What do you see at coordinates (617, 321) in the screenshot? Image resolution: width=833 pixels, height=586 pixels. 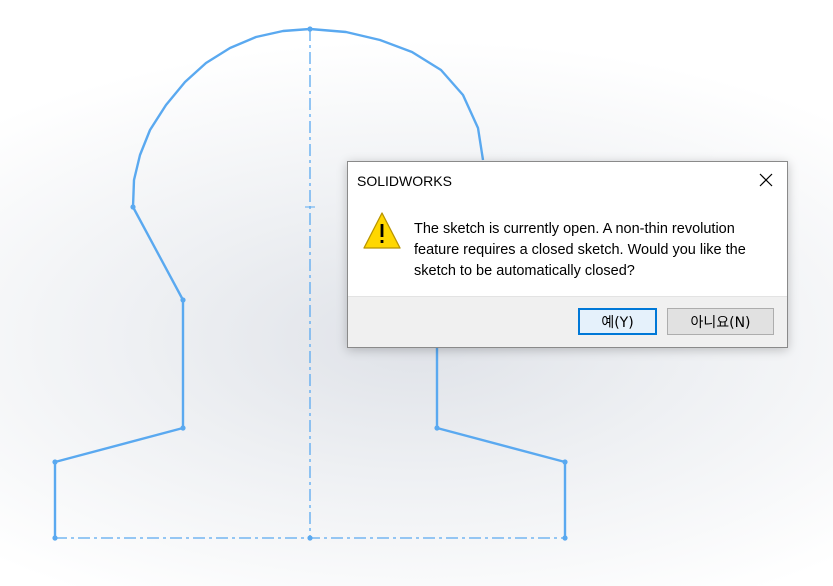 I see `yes-button: 예(Y)` at bounding box center [617, 321].